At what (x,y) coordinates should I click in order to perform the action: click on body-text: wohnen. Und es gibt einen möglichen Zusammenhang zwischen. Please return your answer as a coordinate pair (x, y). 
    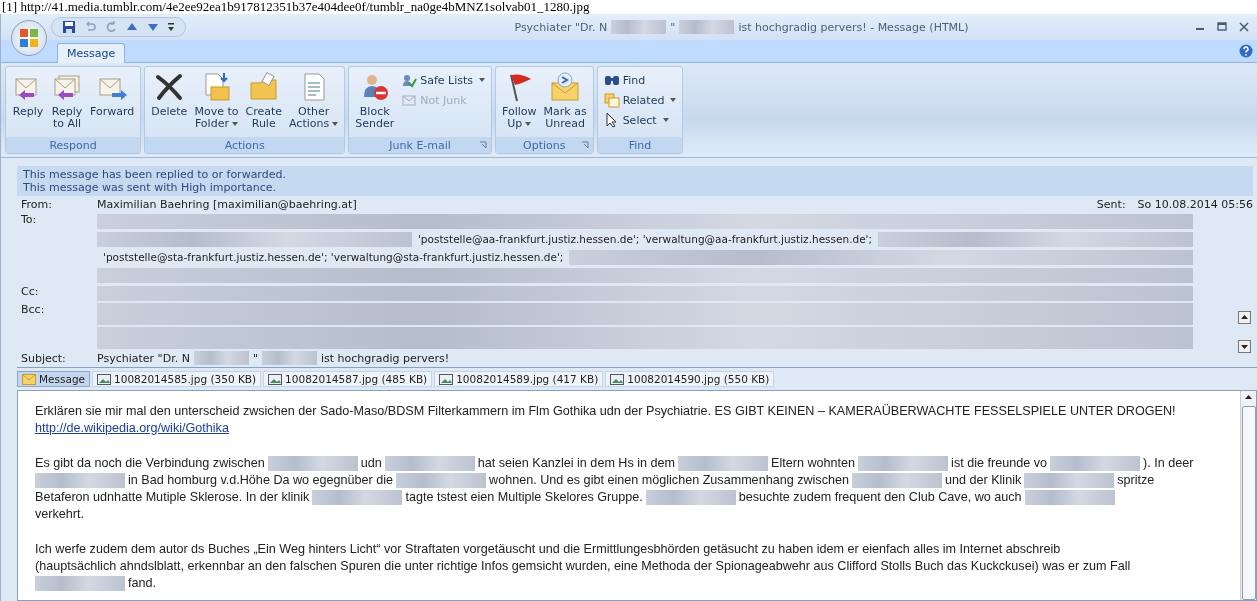
    Looking at the image, I should click on (669, 480).